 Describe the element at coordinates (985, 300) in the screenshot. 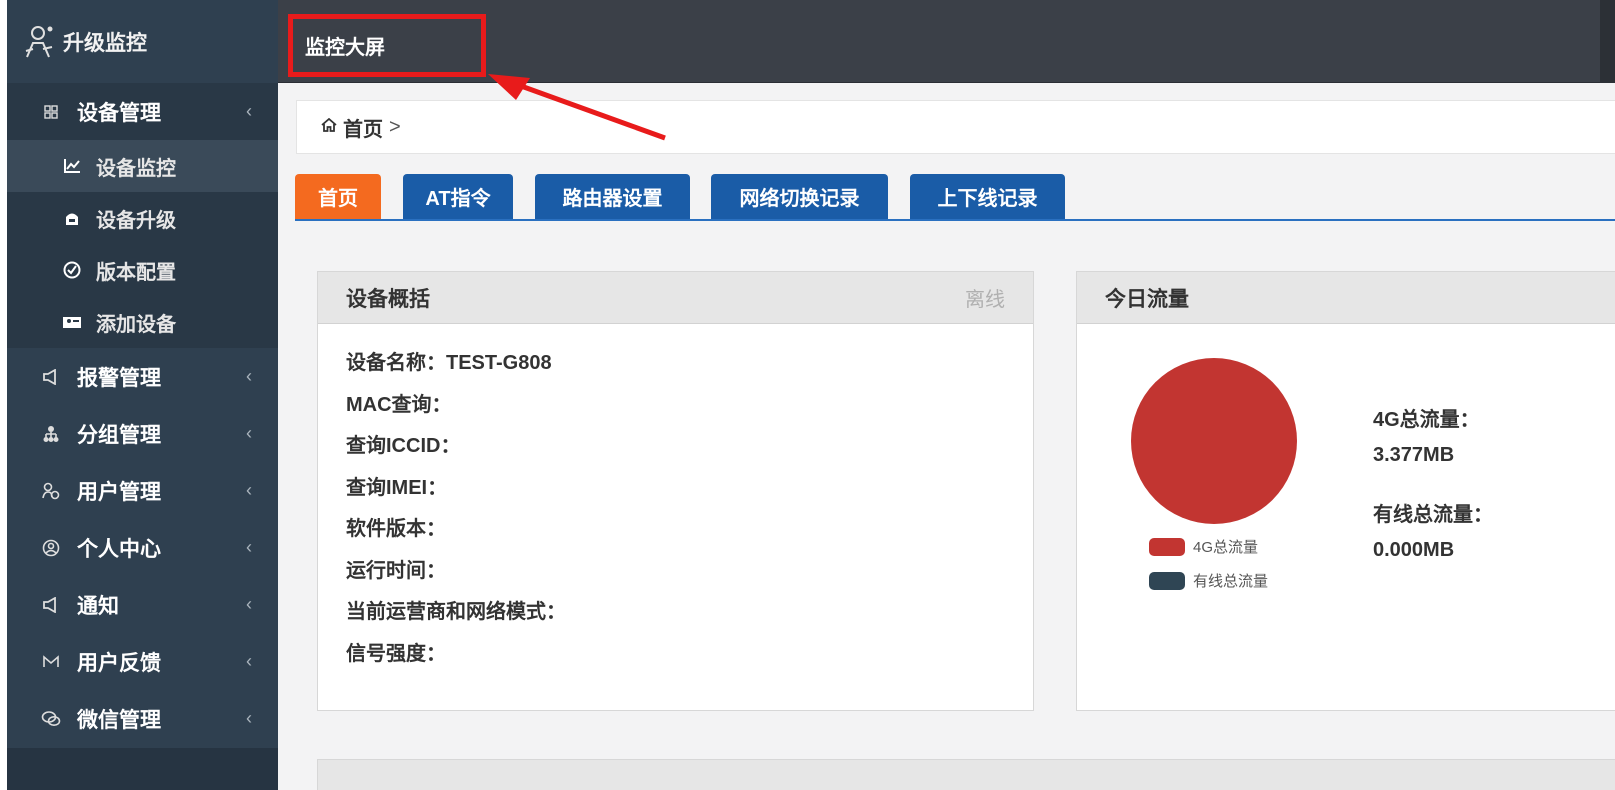

I see `status-badge: 离线` at that location.